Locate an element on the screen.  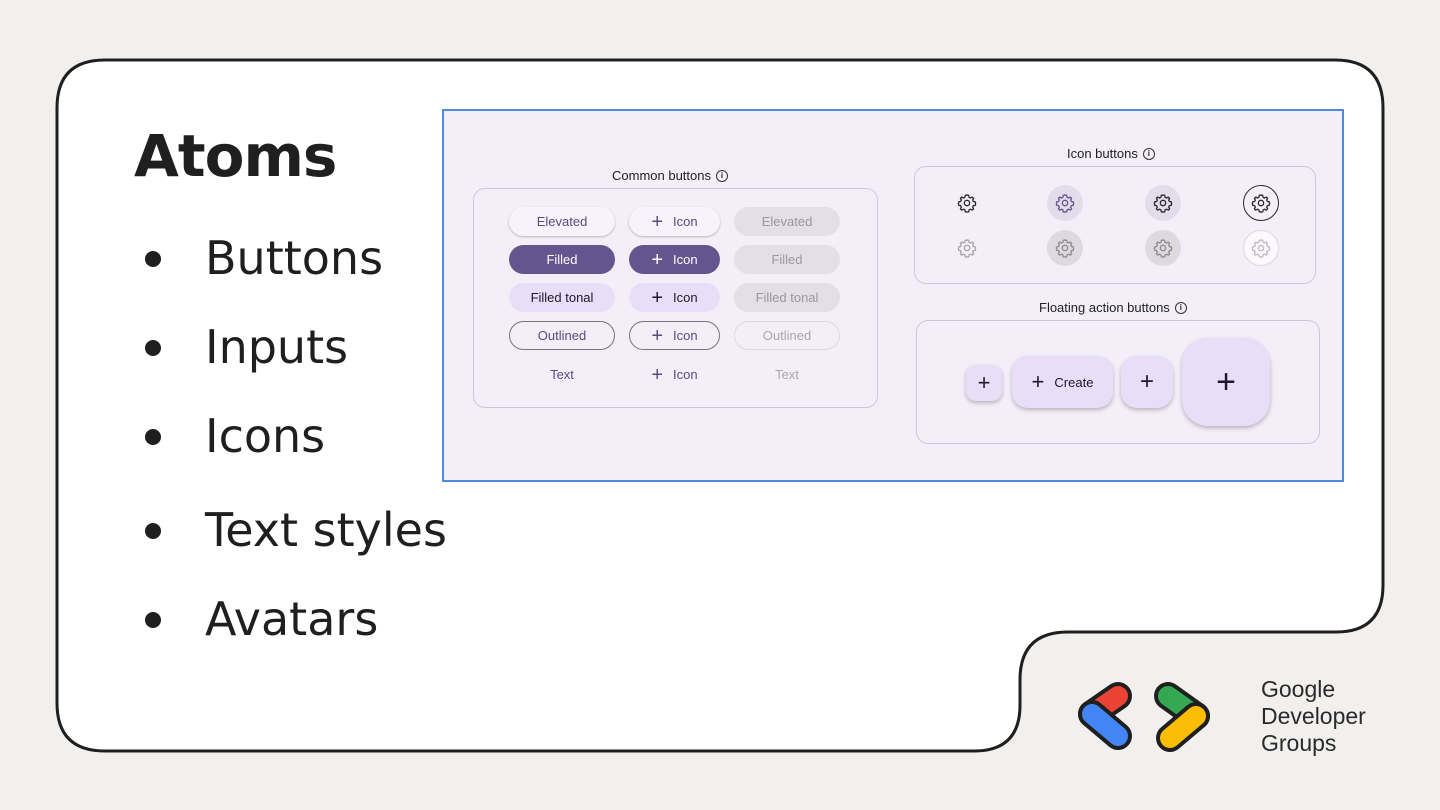
filled-icon-button-toggle is located at coordinates (1065, 203).